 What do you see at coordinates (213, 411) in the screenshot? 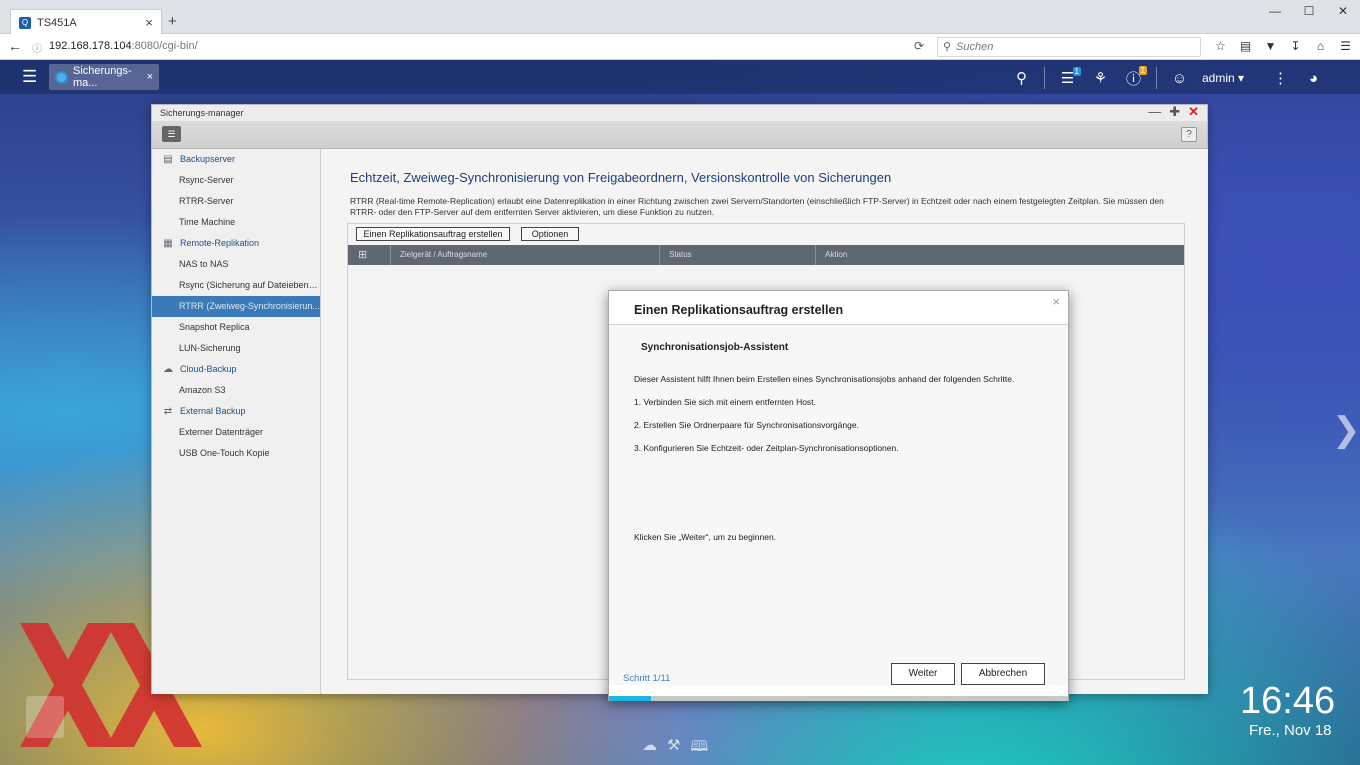
I see `sidebar-section-label: External Backup` at bounding box center [213, 411].